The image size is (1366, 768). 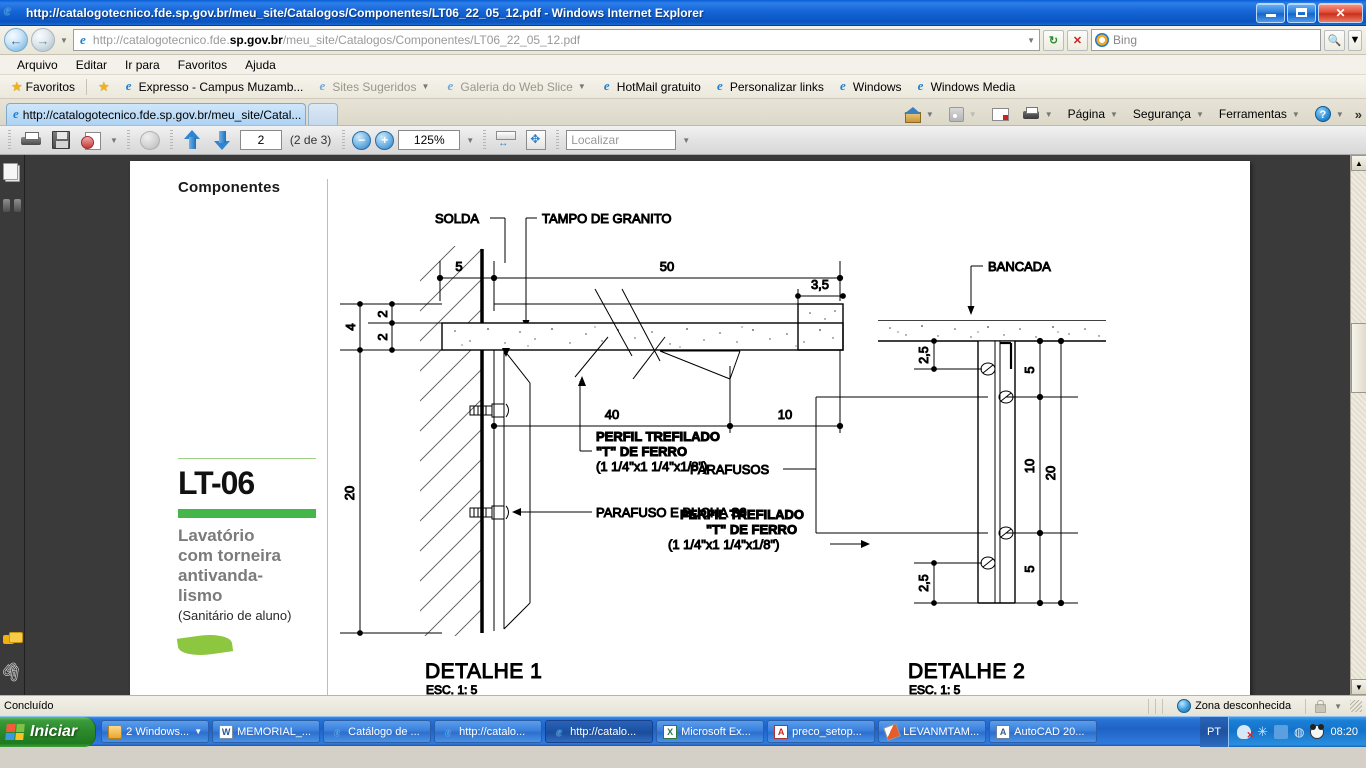 What do you see at coordinates (193, 140) in the screenshot?
I see `previous-page-button` at bounding box center [193, 140].